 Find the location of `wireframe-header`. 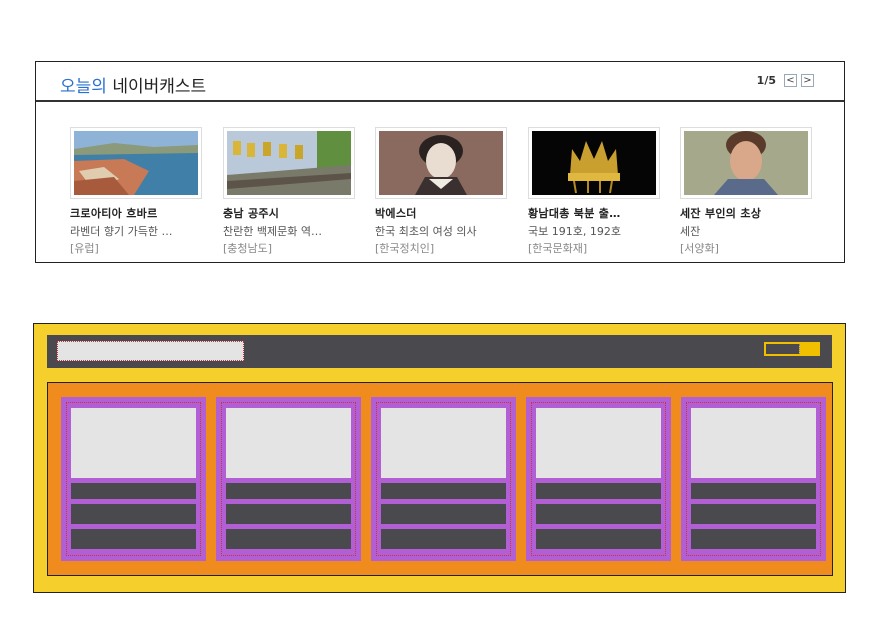

wireframe-header is located at coordinates (439, 351).